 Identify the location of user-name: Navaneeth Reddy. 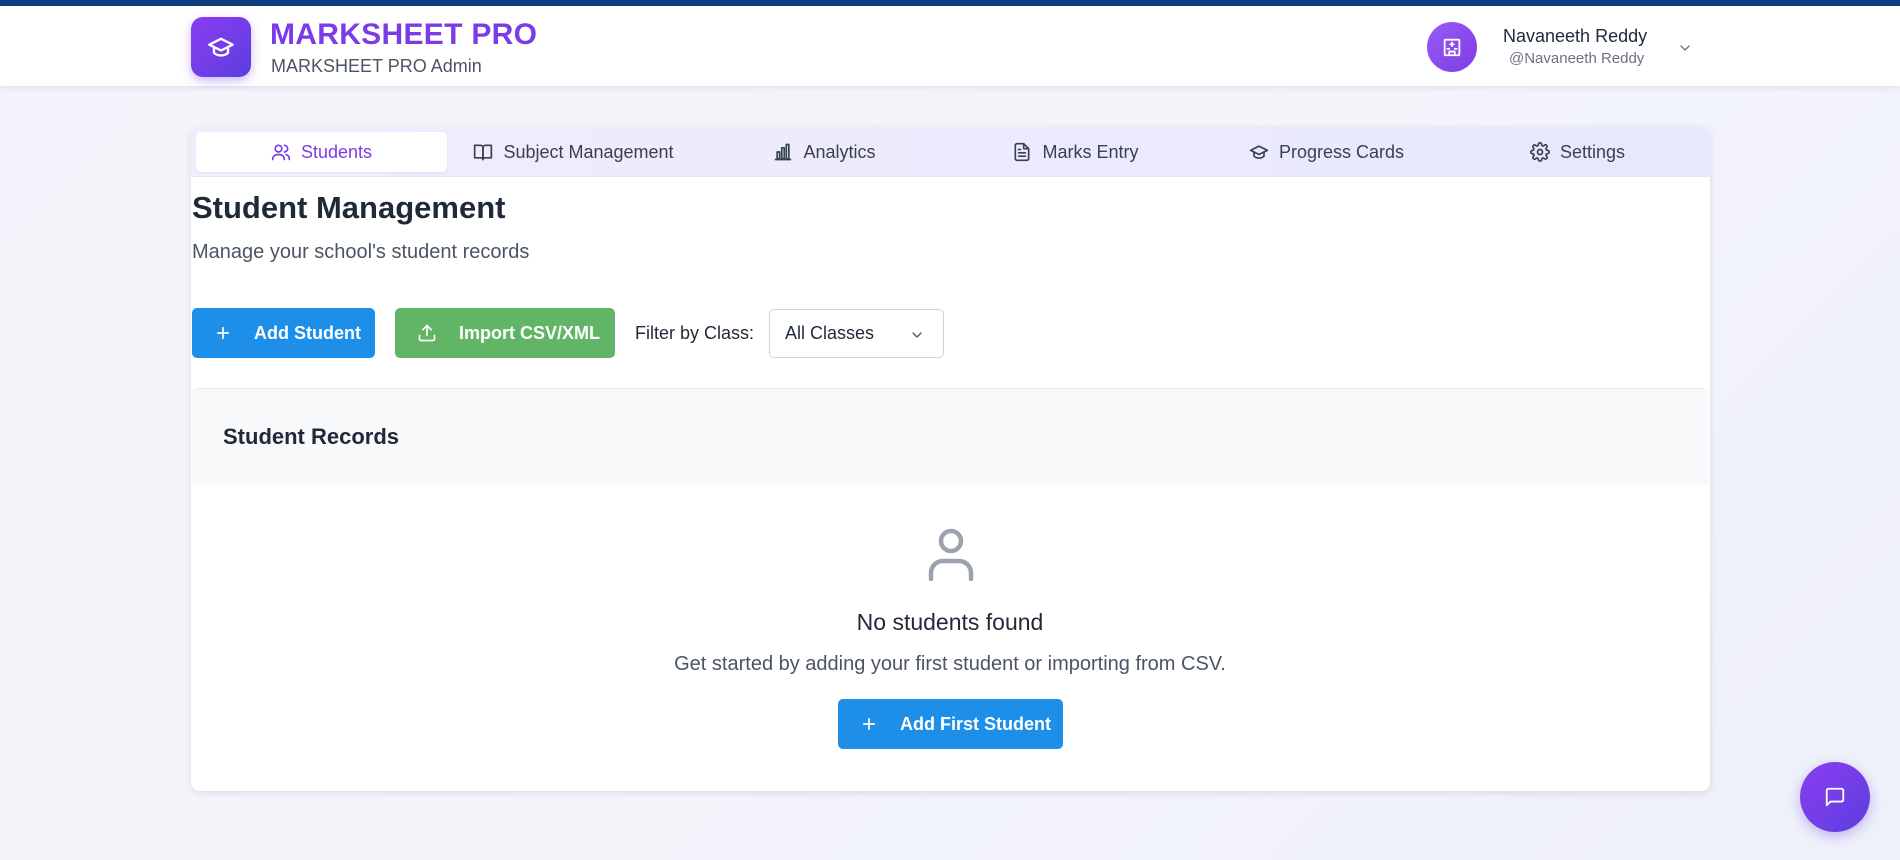
(1575, 36).